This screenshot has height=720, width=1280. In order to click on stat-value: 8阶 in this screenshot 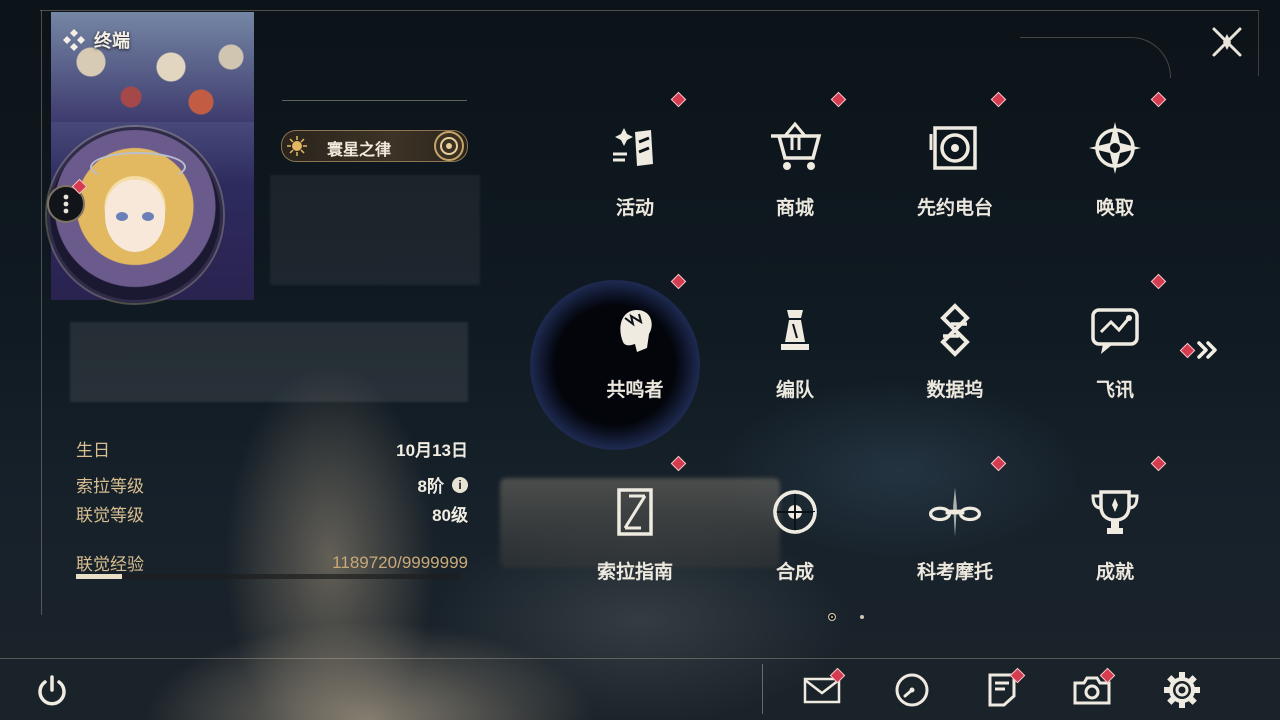, I will do `click(430, 486)`.